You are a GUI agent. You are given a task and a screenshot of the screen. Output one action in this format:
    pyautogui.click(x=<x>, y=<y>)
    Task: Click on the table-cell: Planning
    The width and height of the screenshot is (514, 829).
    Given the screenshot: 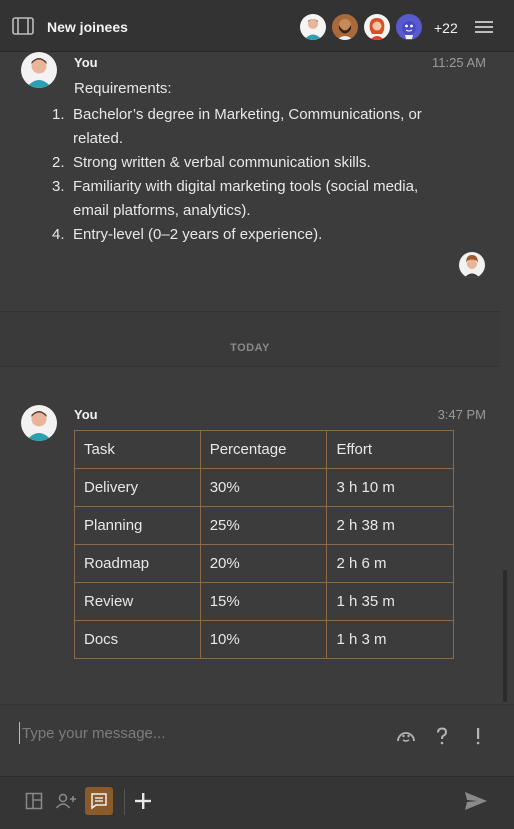 What is the action you would take?
    pyautogui.click(x=137, y=525)
    